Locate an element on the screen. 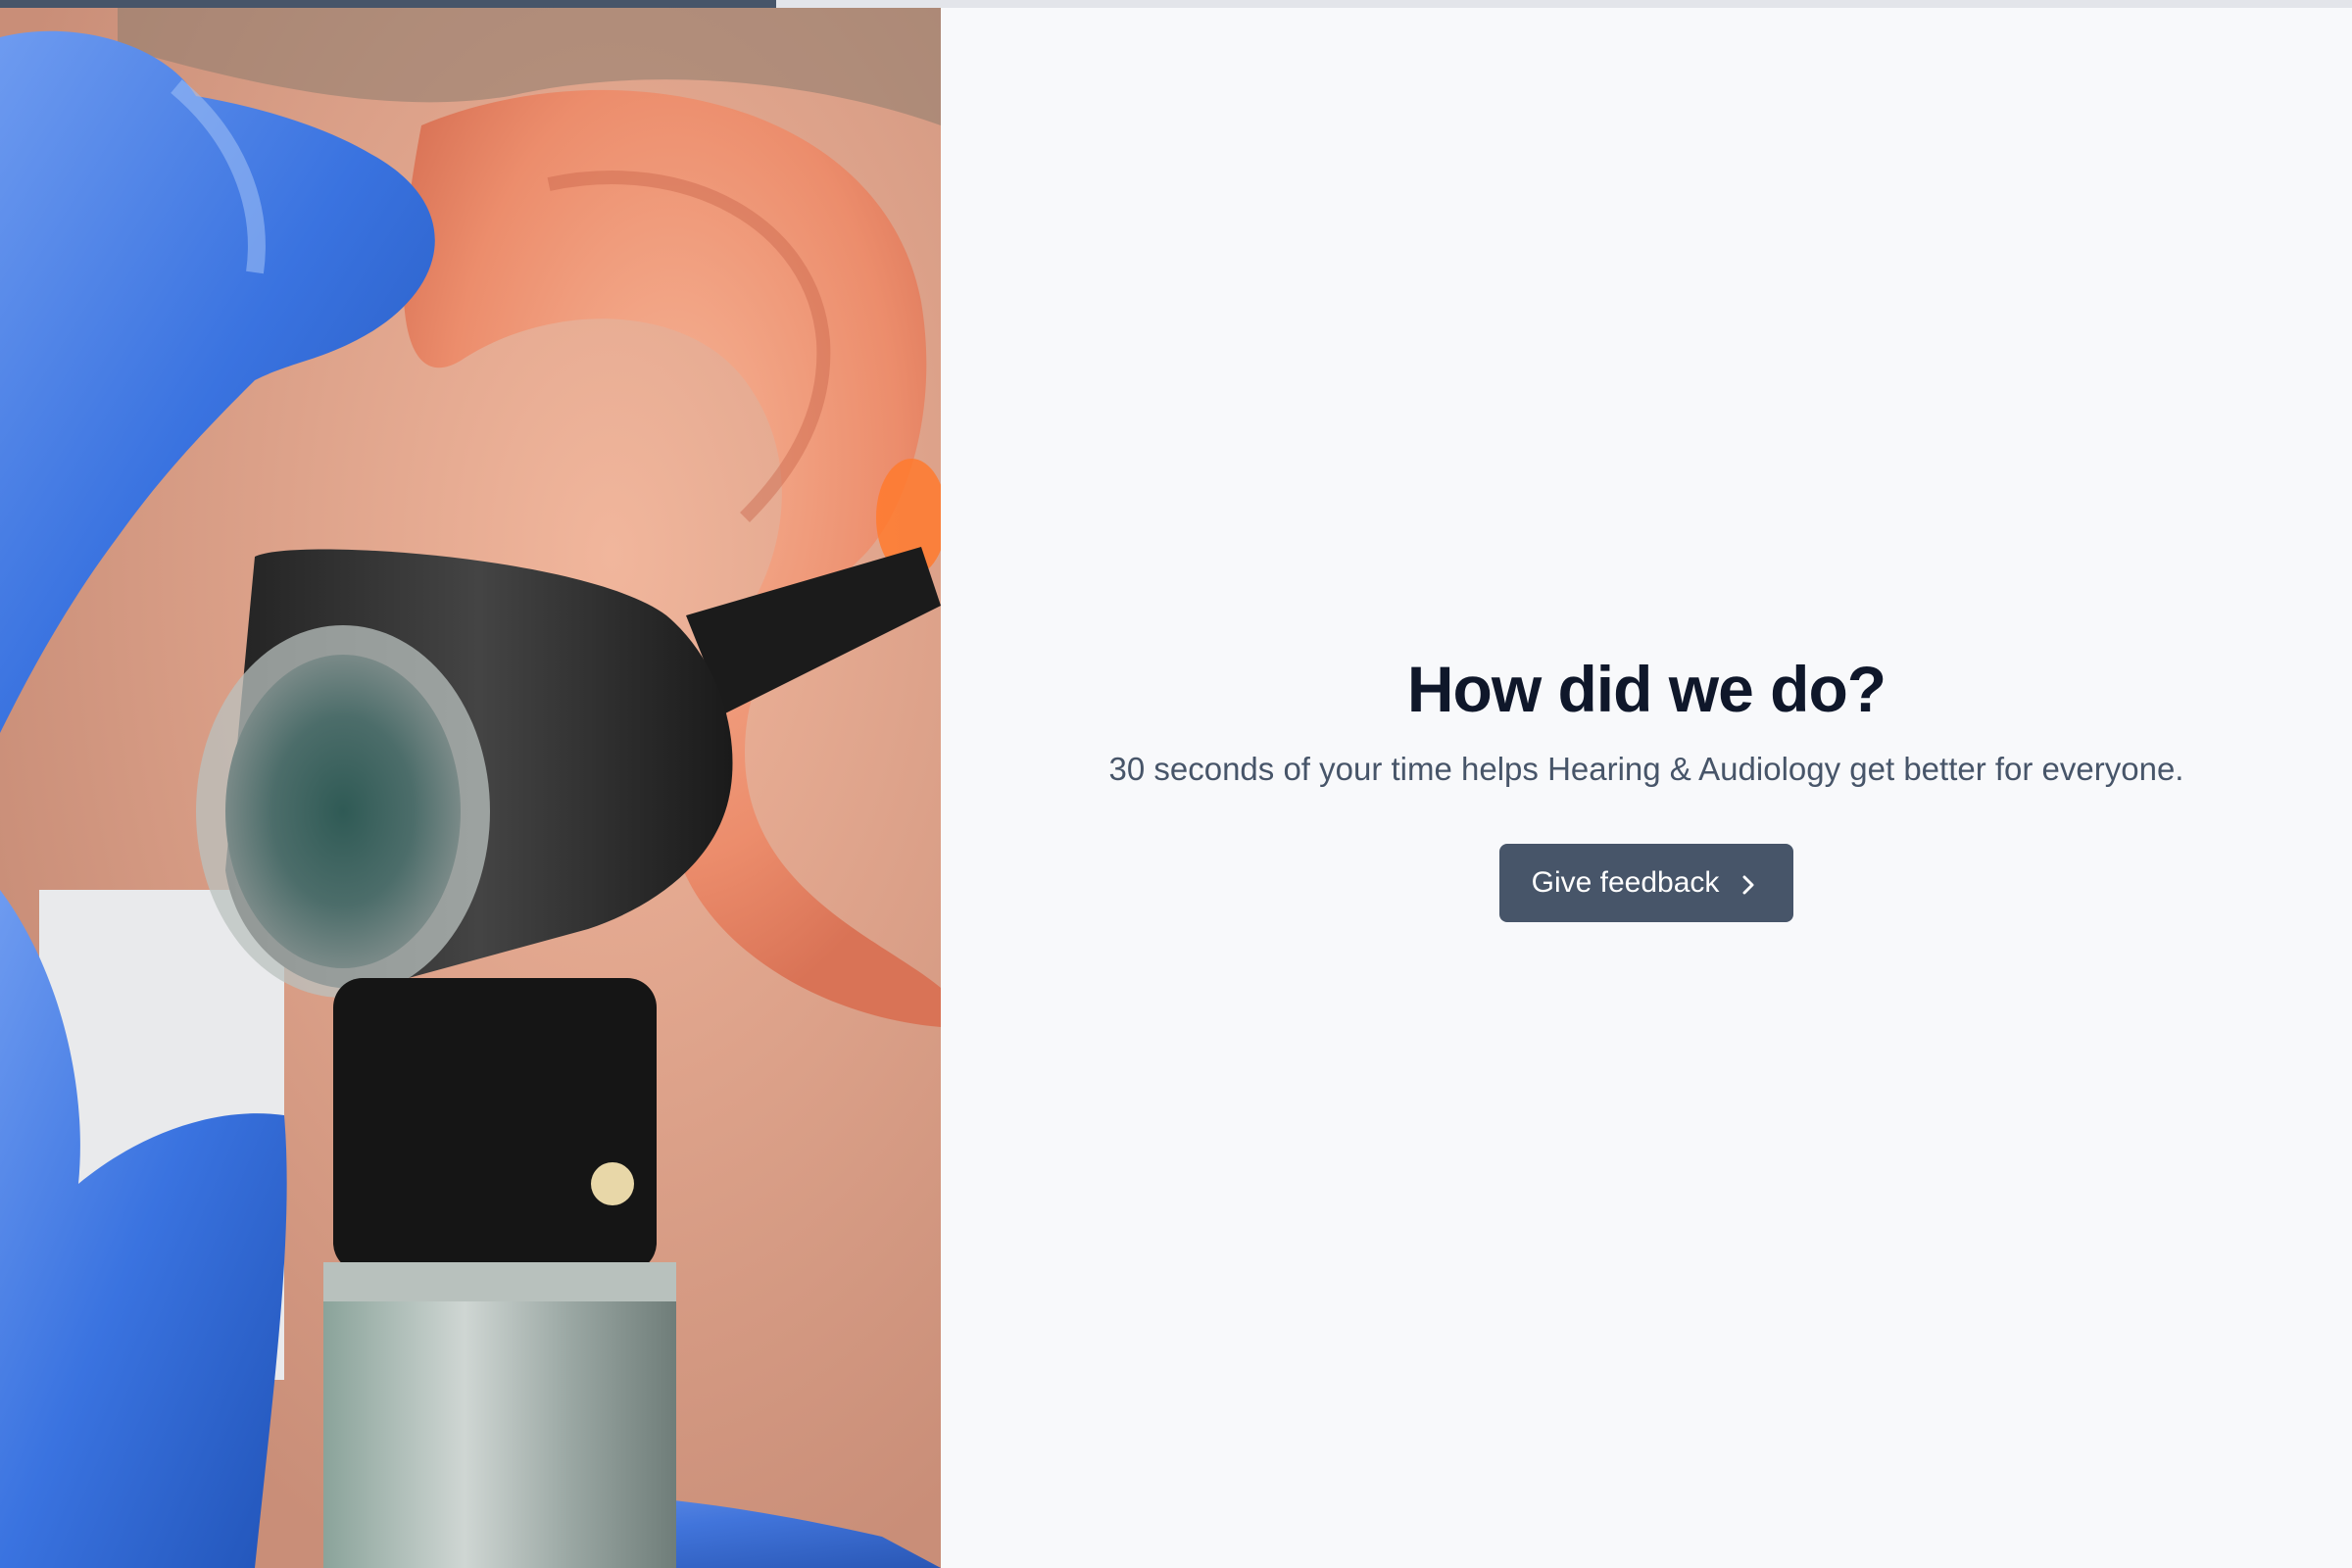 The height and width of the screenshot is (1568, 2352). give-feedback-button-label: Give feedback is located at coordinates (1625, 882).